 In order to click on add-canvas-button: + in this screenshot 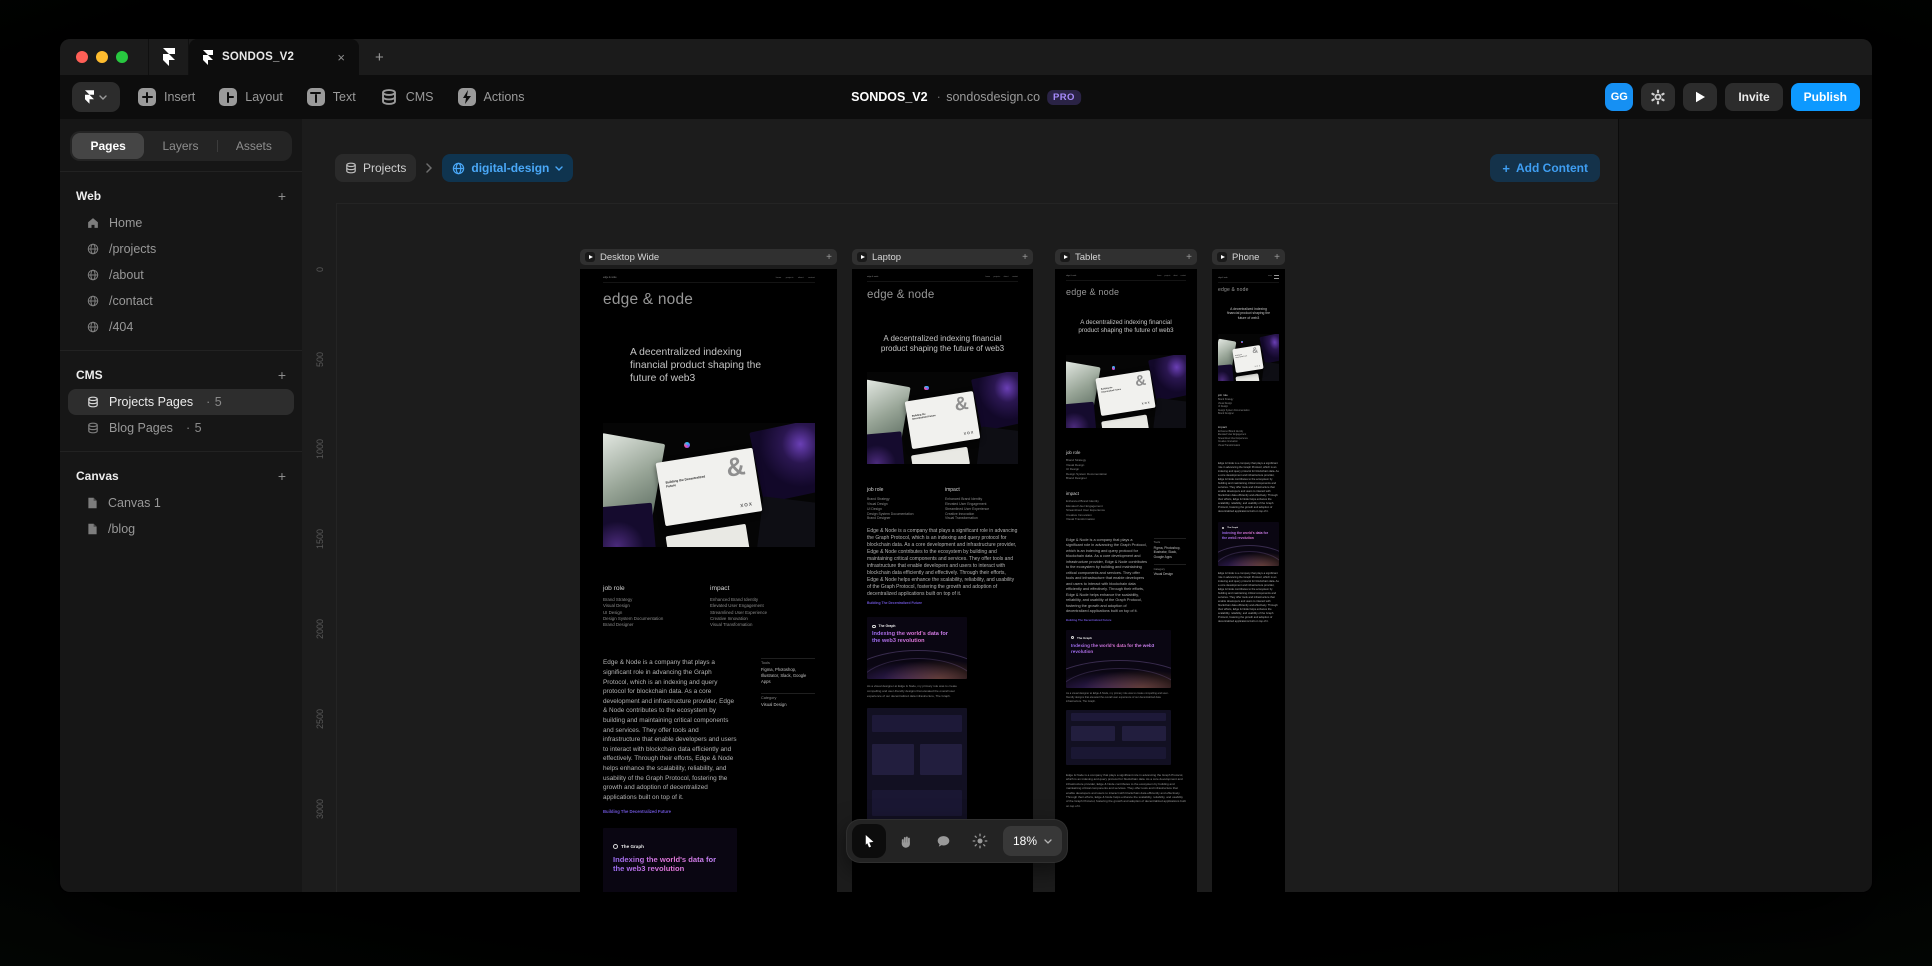, I will do `click(282, 476)`.